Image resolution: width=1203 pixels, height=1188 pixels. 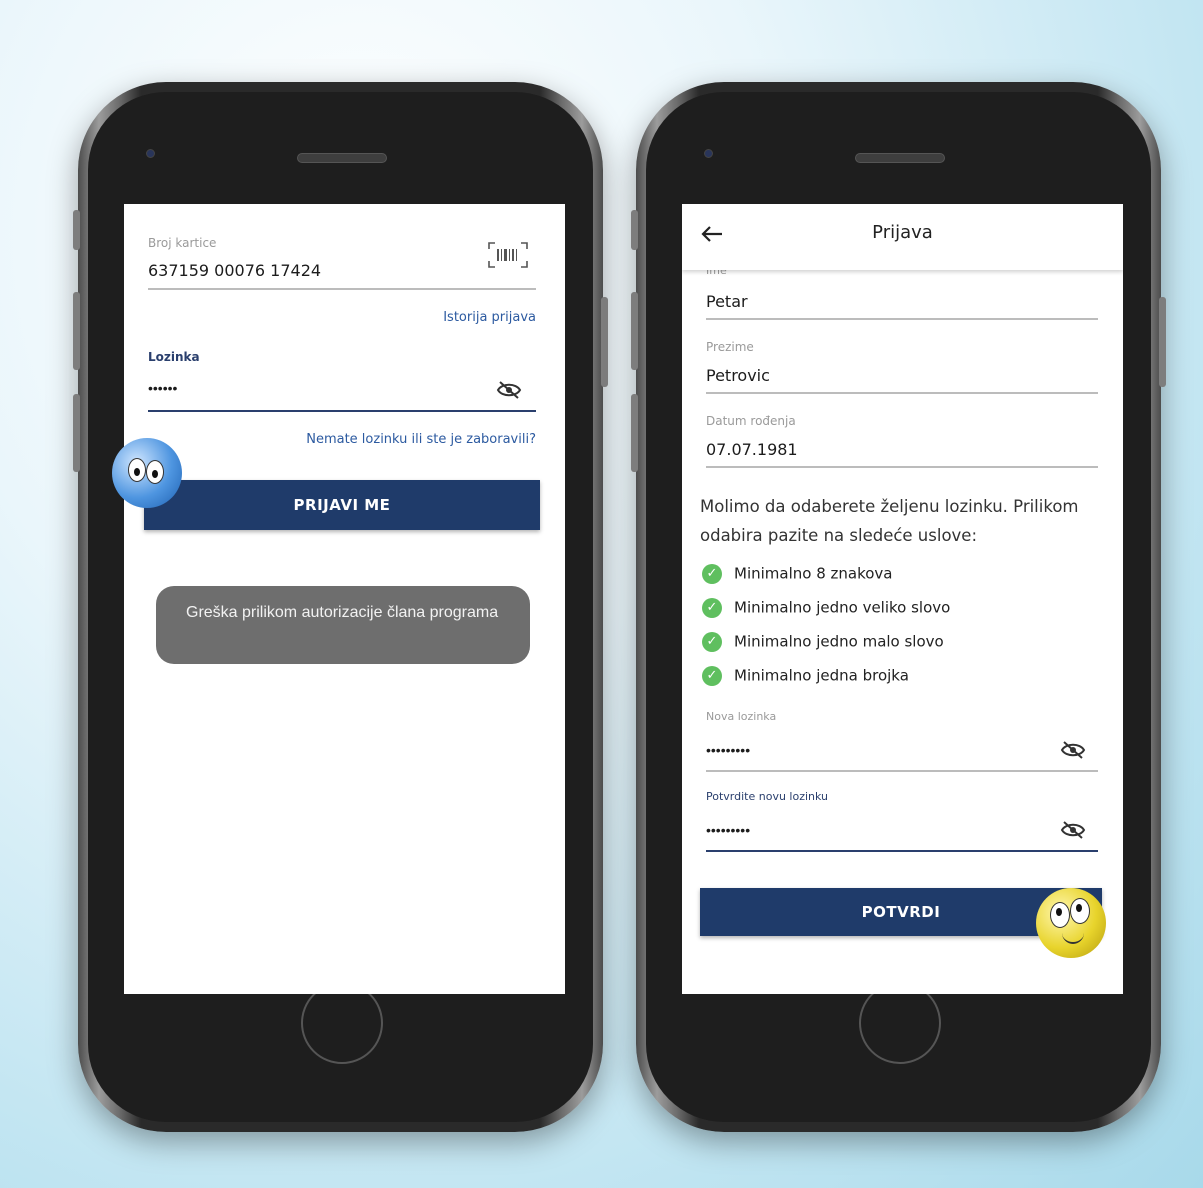 What do you see at coordinates (902, 851) in the screenshot?
I see `confirm-password-underline` at bounding box center [902, 851].